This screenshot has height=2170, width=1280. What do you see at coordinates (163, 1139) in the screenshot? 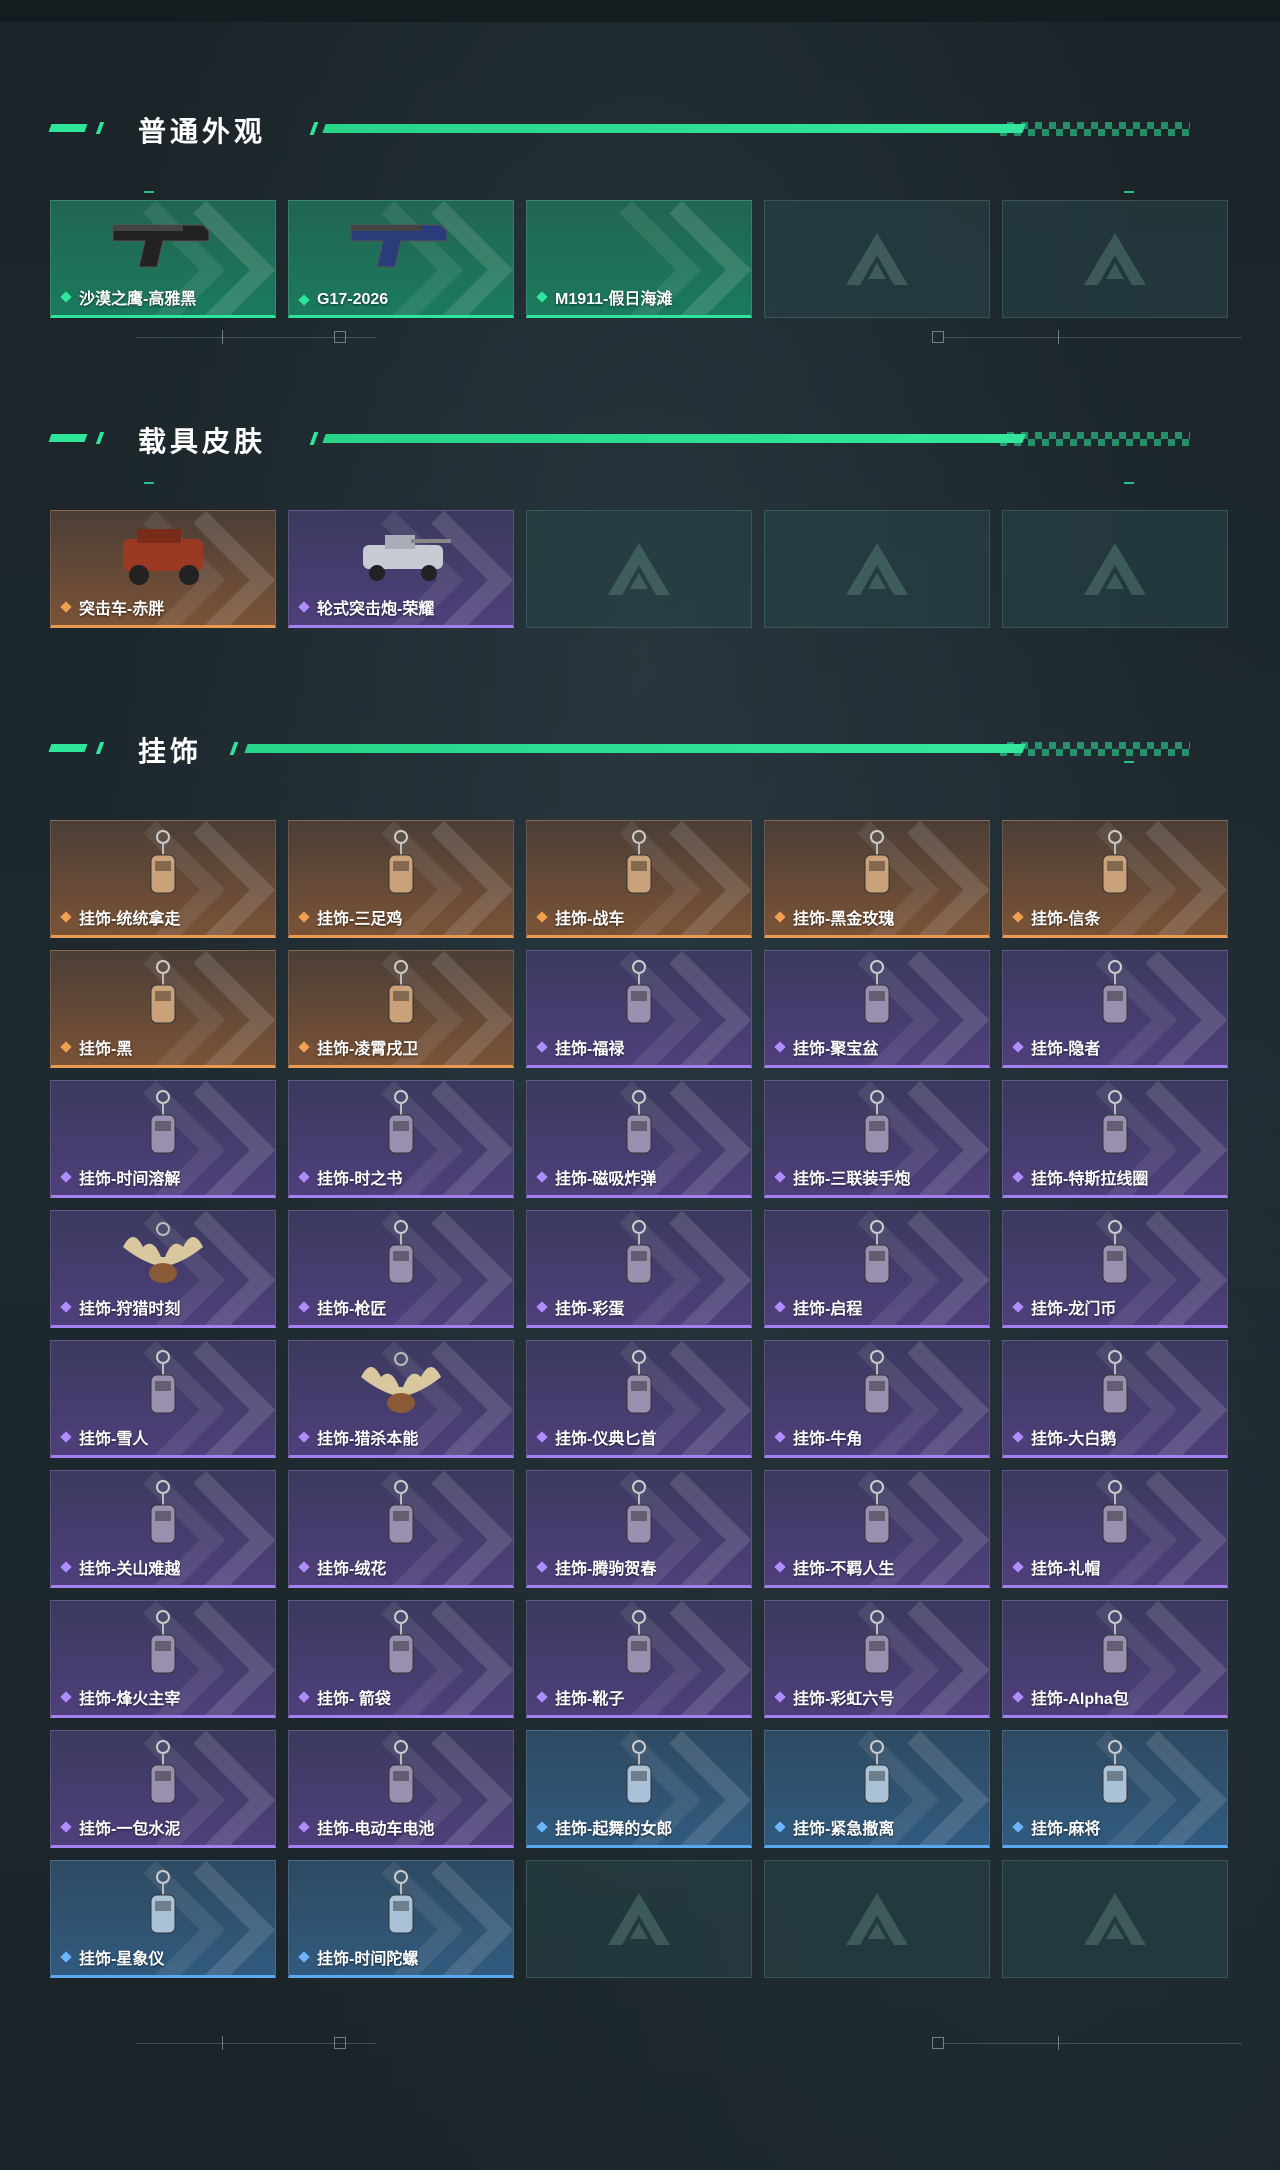
I see `item-tile: 挂饰-时间溶解` at bounding box center [163, 1139].